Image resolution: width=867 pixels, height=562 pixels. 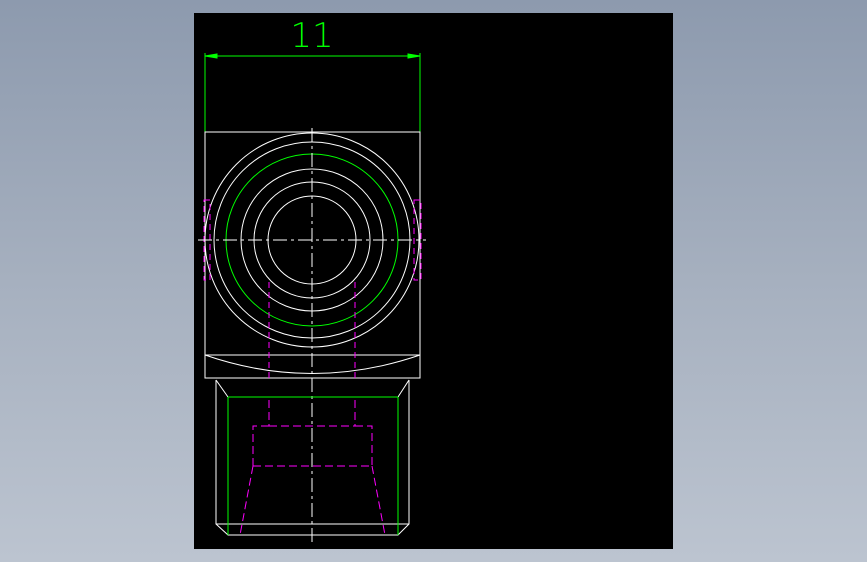 I want to click on dimension-arrow-right, so click(x=414, y=56).